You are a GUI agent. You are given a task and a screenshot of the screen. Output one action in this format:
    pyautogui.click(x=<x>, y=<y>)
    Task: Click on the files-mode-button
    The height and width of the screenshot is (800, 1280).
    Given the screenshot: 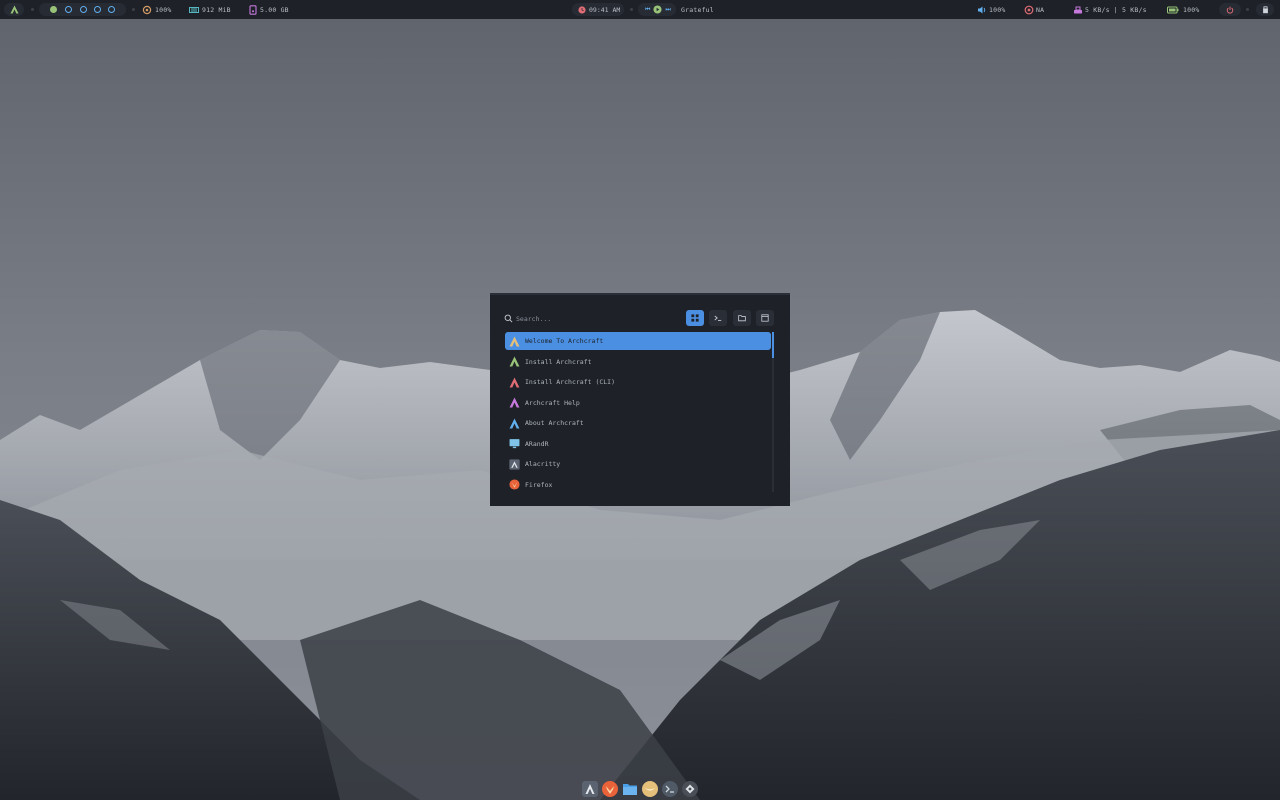 What is the action you would take?
    pyautogui.click(x=742, y=318)
    